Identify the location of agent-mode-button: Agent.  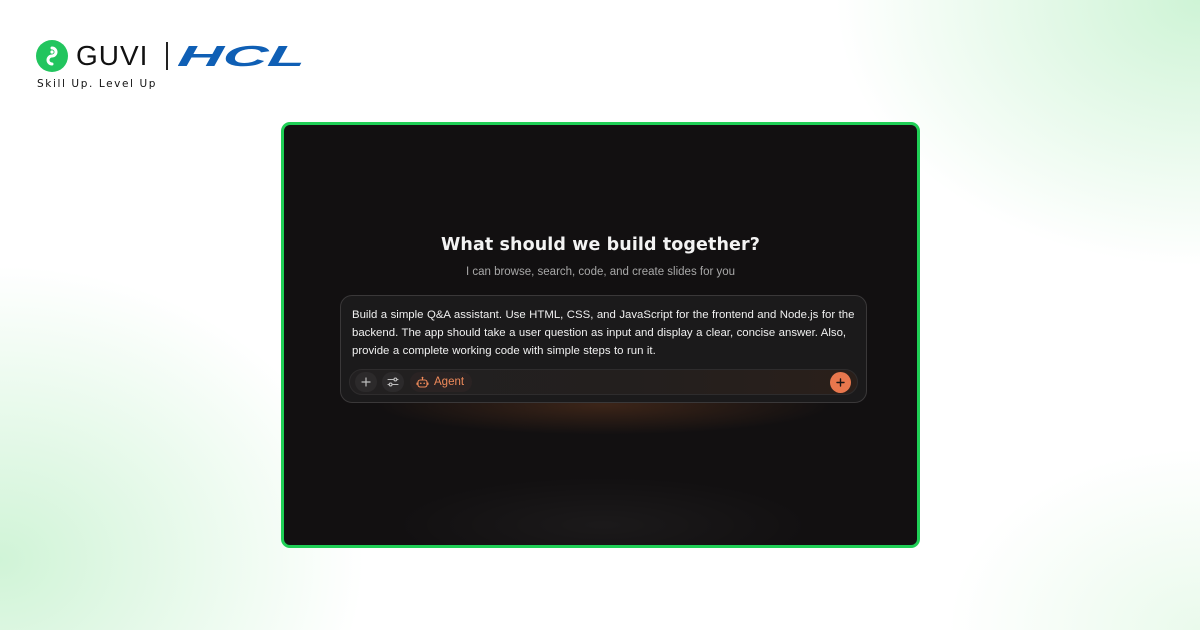
(441, 382).